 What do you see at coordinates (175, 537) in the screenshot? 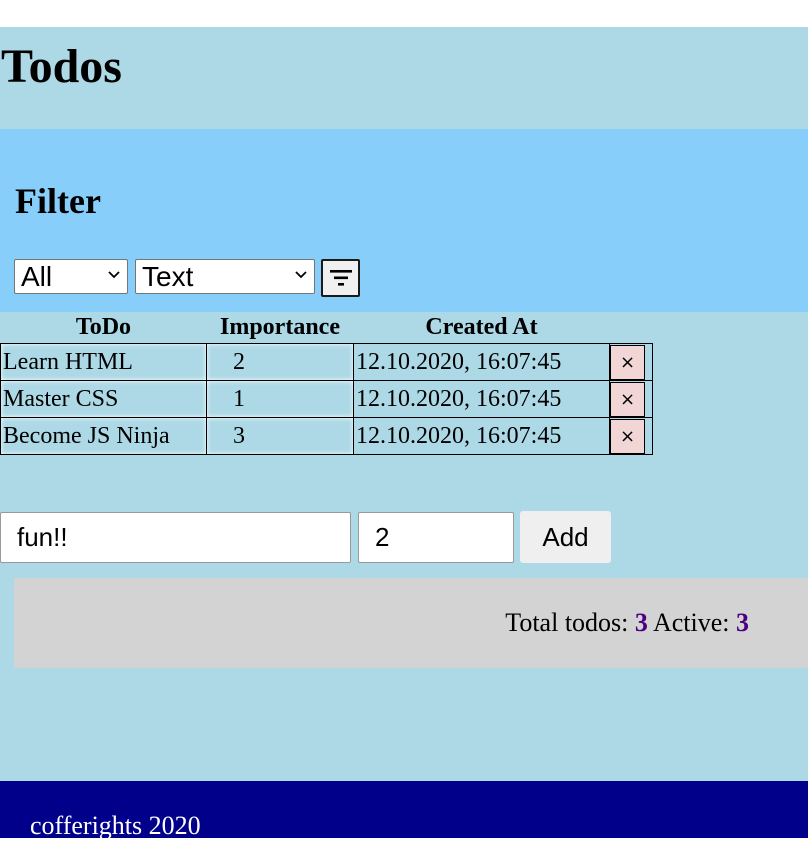
I see `new-todo-text-input: fun!!` at bounding box center [175, 537].